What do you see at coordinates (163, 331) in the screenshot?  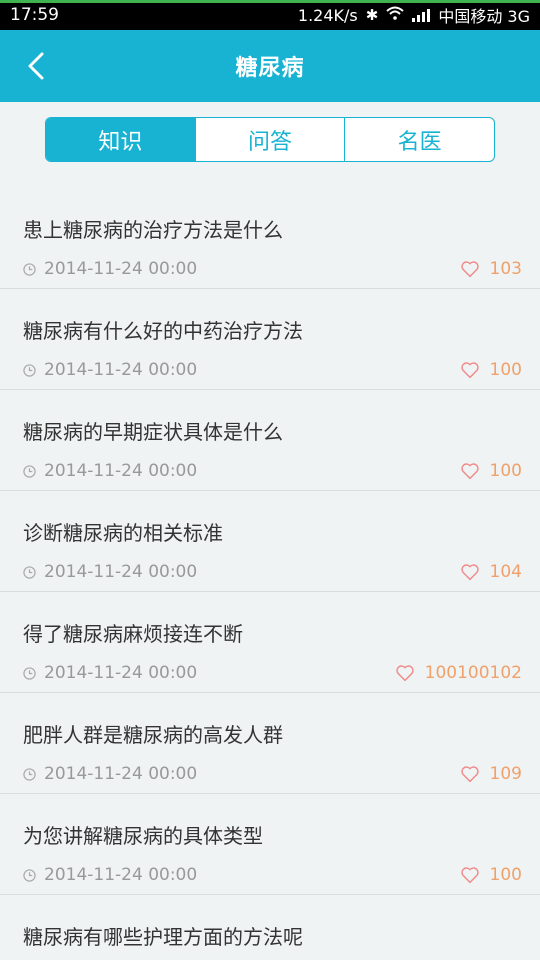 I see `article-title: 糖尿病有什么好的中药治疗方法` at bounding box center [163, 331].